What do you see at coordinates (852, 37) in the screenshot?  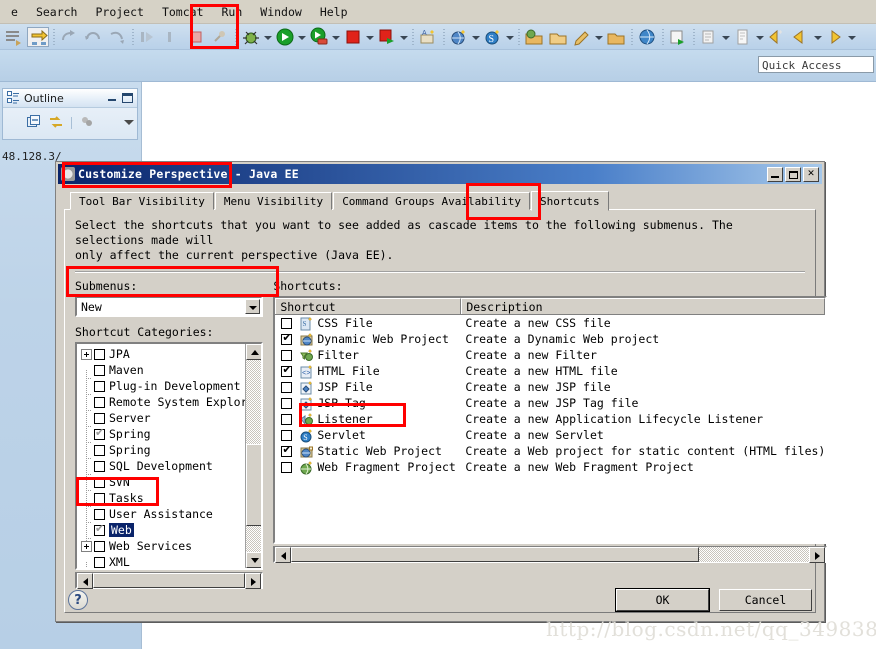 I see `forward-dropdown-icon` at bounding box center [852, 37].